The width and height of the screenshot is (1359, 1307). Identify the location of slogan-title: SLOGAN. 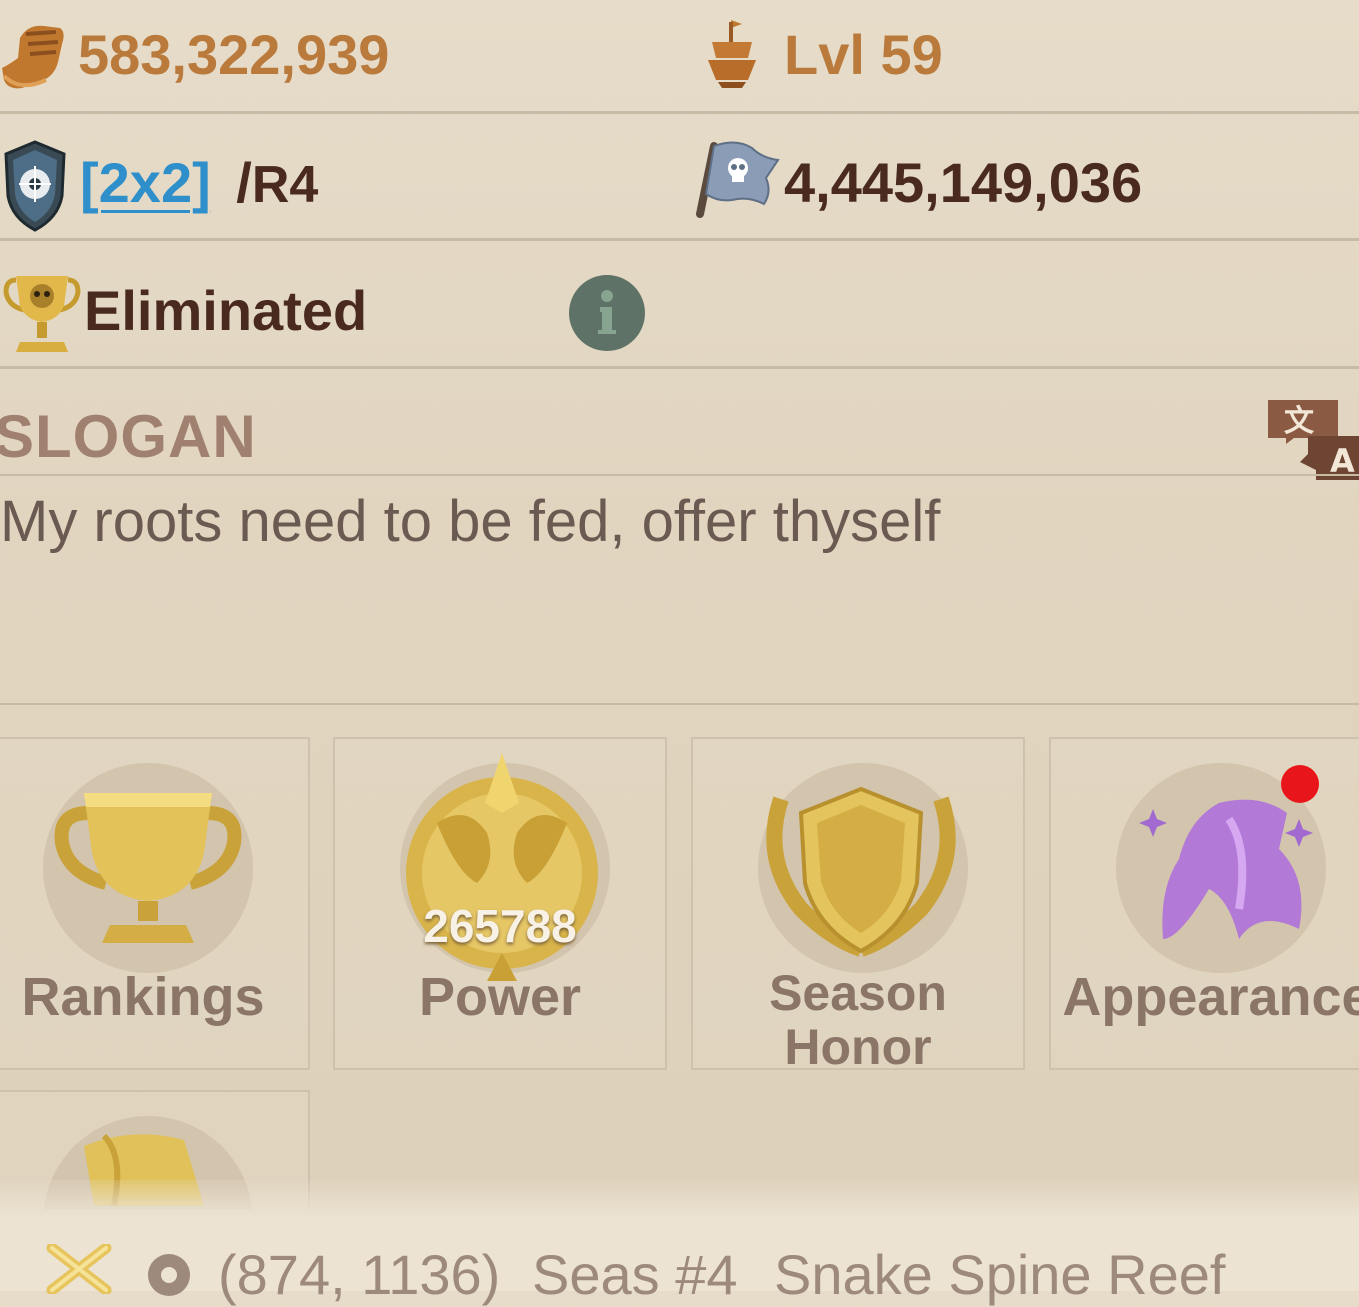
(128, 436).